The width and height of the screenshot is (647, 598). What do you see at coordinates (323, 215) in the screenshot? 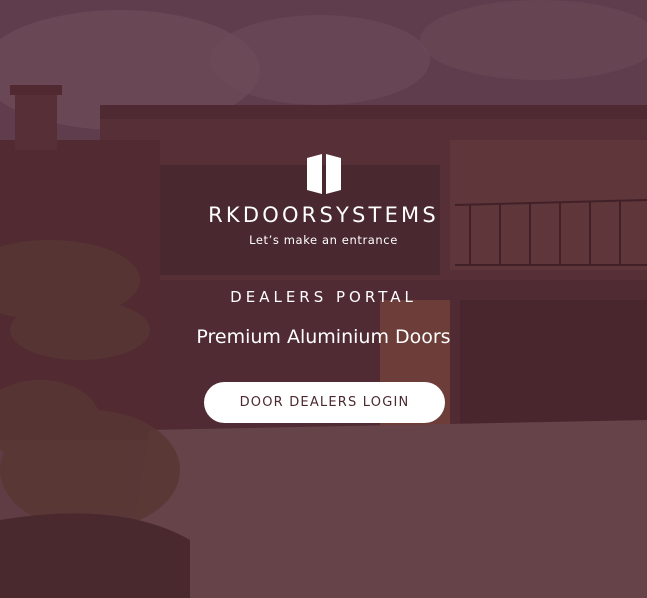
I see `brand-name: RKDOORSYSTEMS` at bounding box center [323, 215].